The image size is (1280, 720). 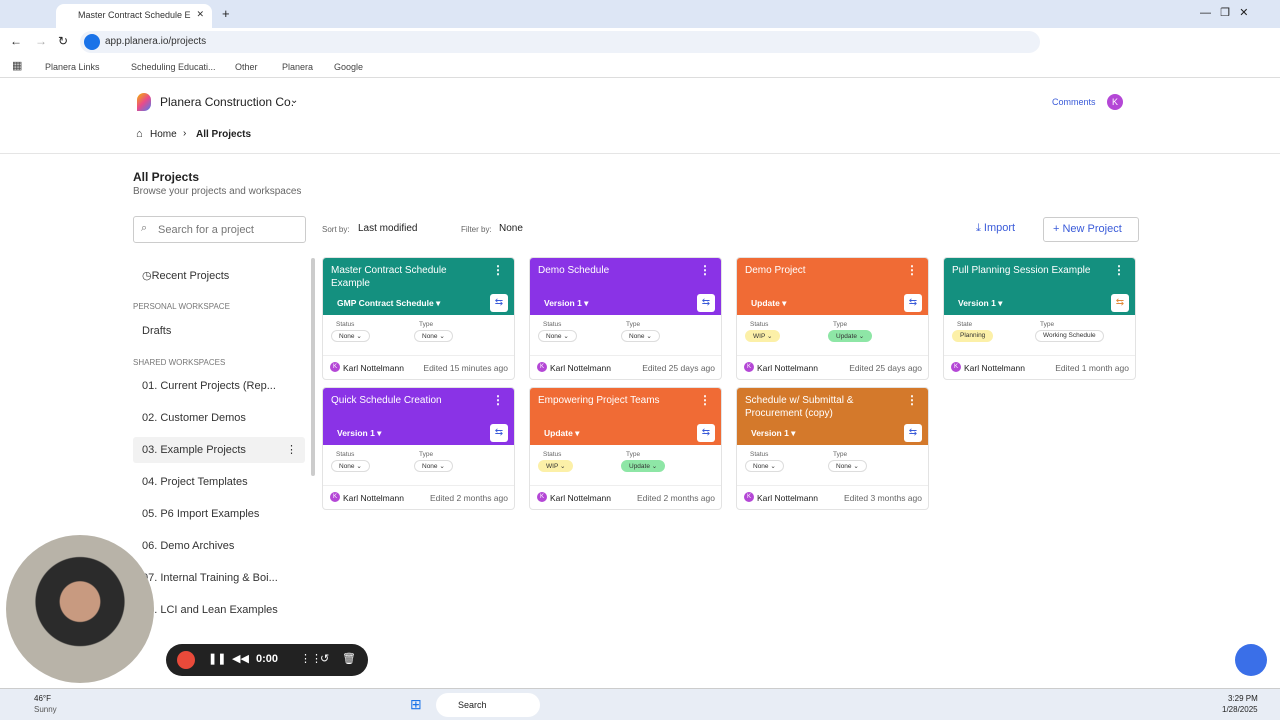 I want to click on sidebar-item-workspace: 02. Customer Demos, so click(x=219, y=418).